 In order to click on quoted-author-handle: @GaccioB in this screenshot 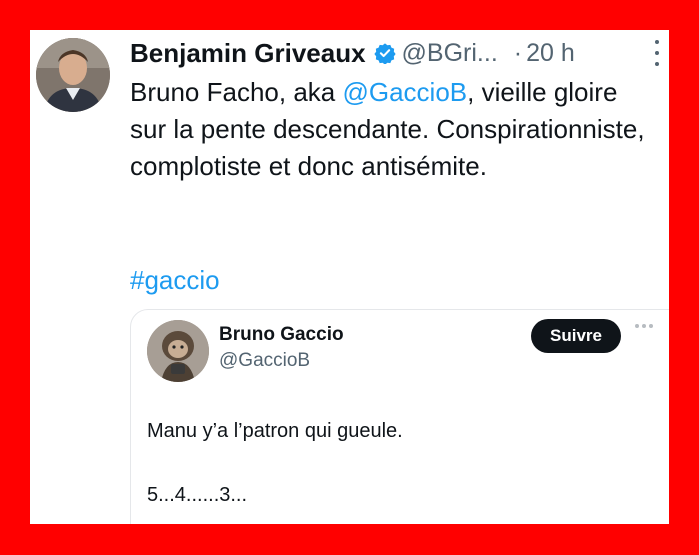, I will do `click(264, 361)`.